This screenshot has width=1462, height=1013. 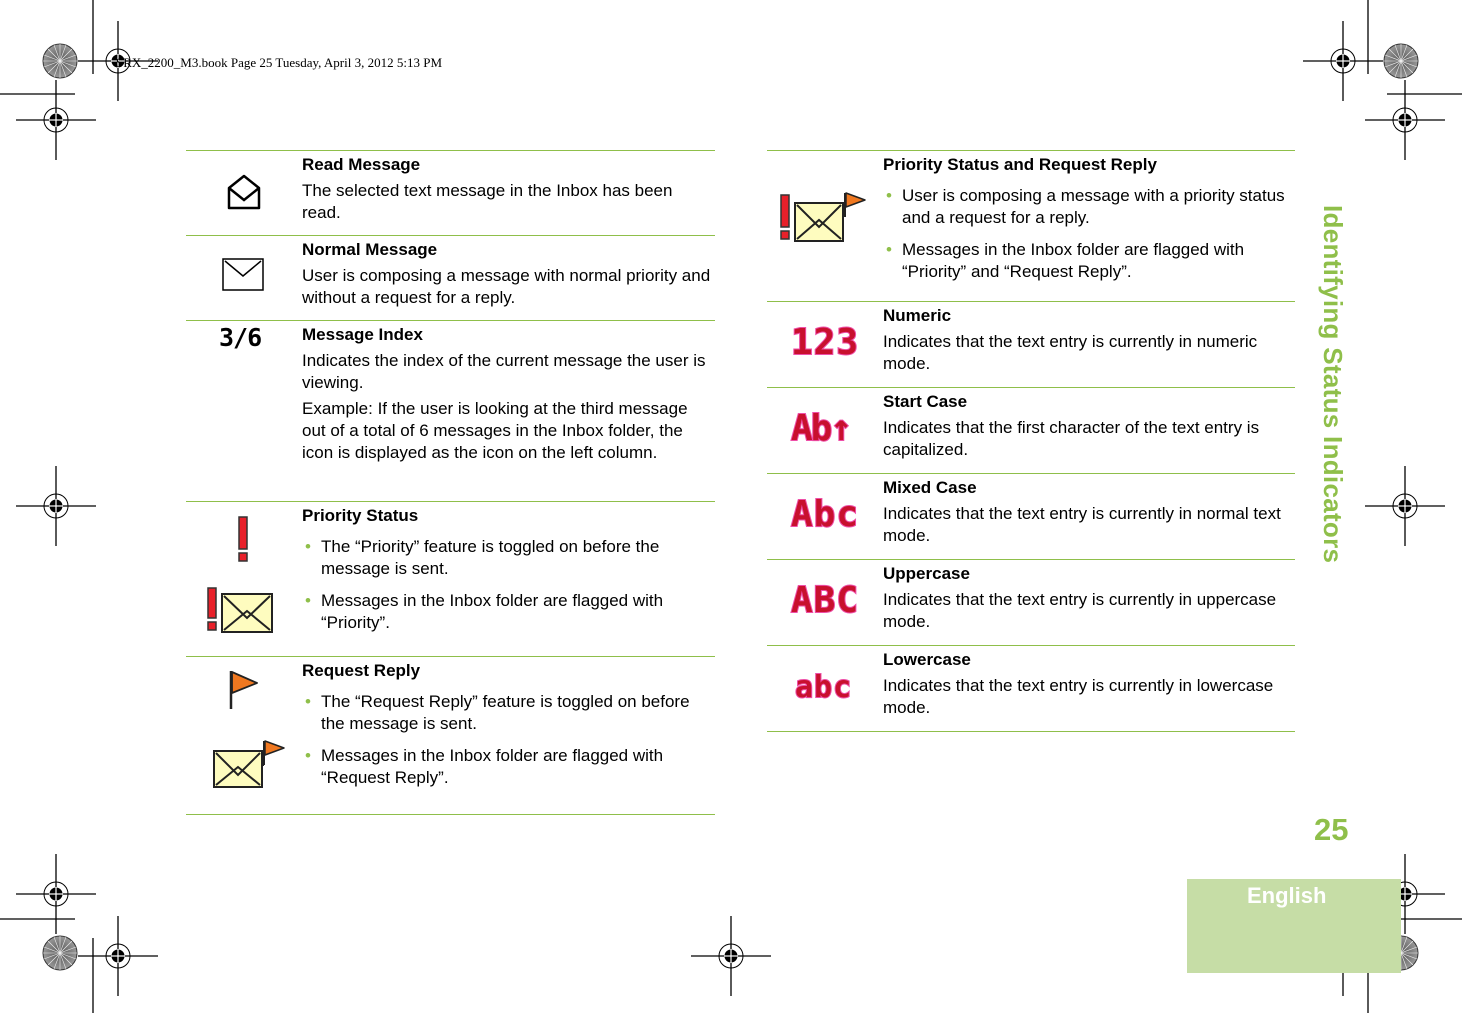 What do you see at coordinates (927, 659) in the screenshot?
I see `indicator-title: Lowercase` at bounding box center [927, 659].